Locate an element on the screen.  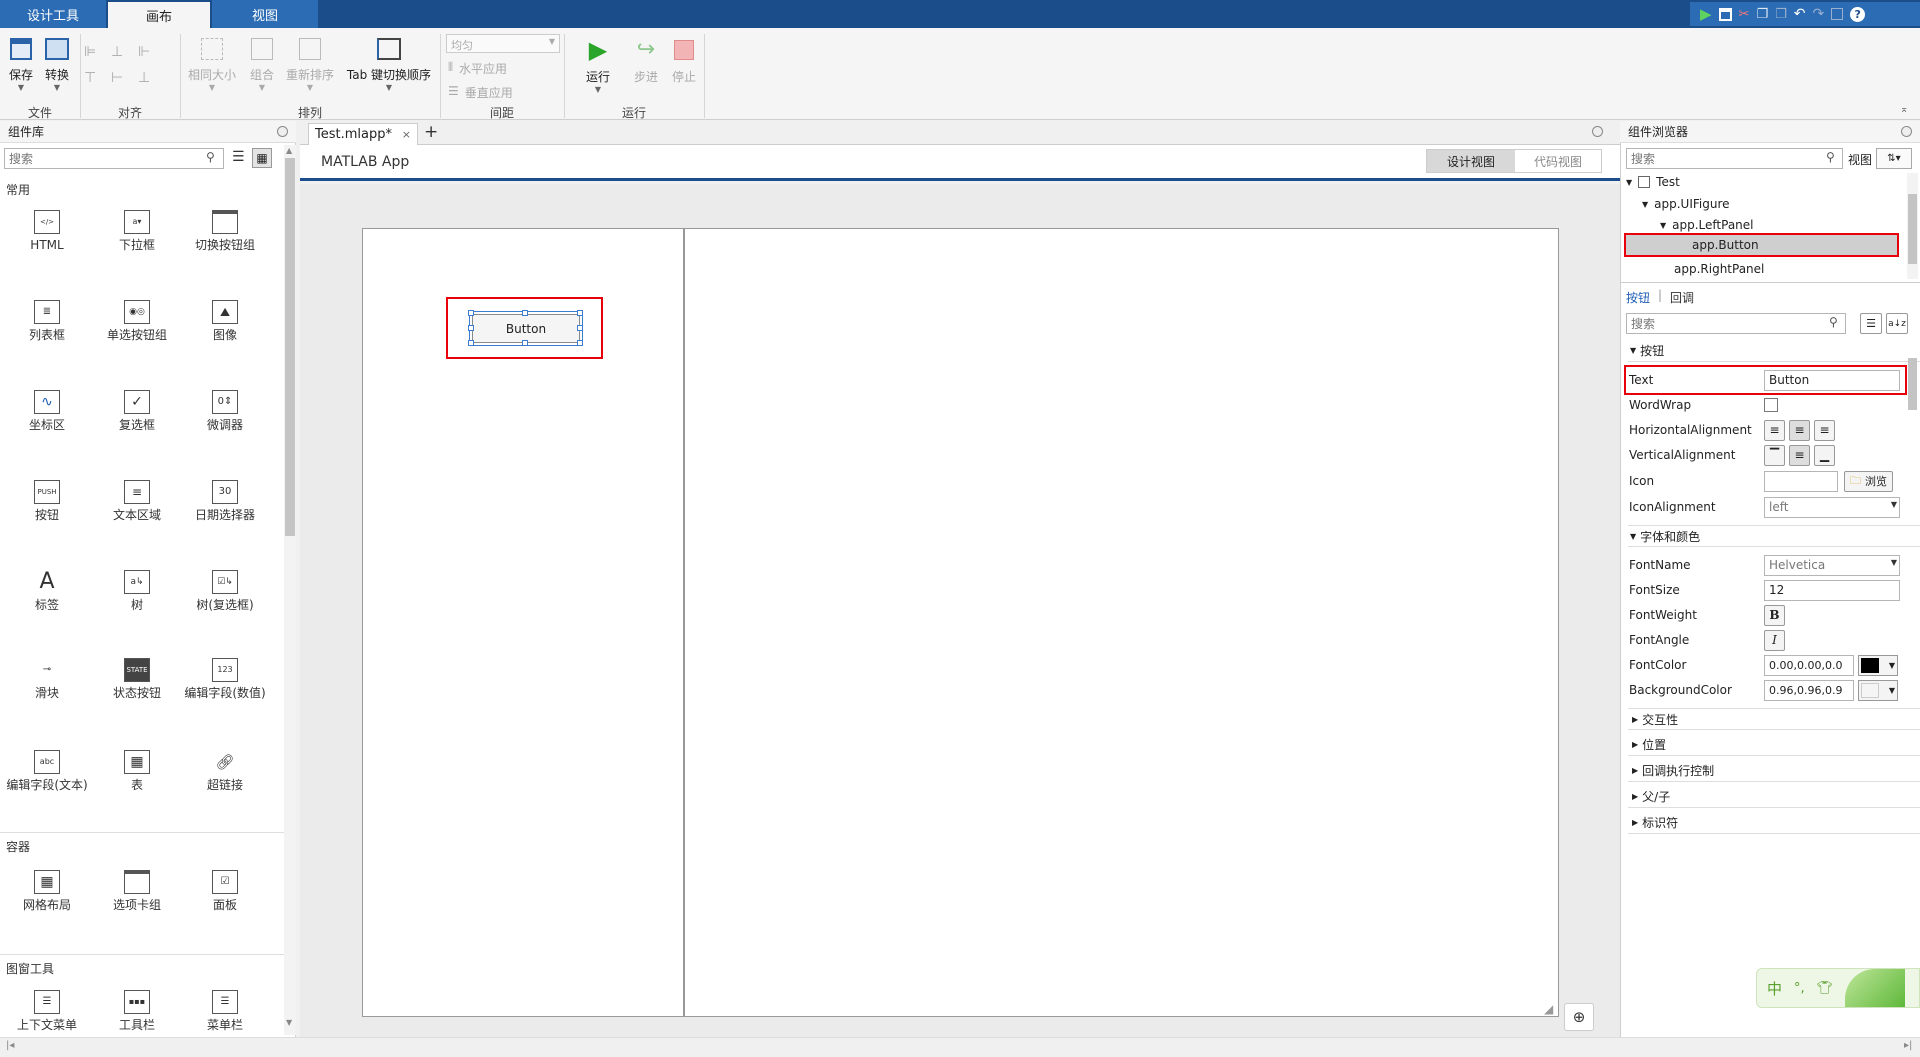
component-dropdown: a▾ 下拉框 is located at coordinates (137, 231).